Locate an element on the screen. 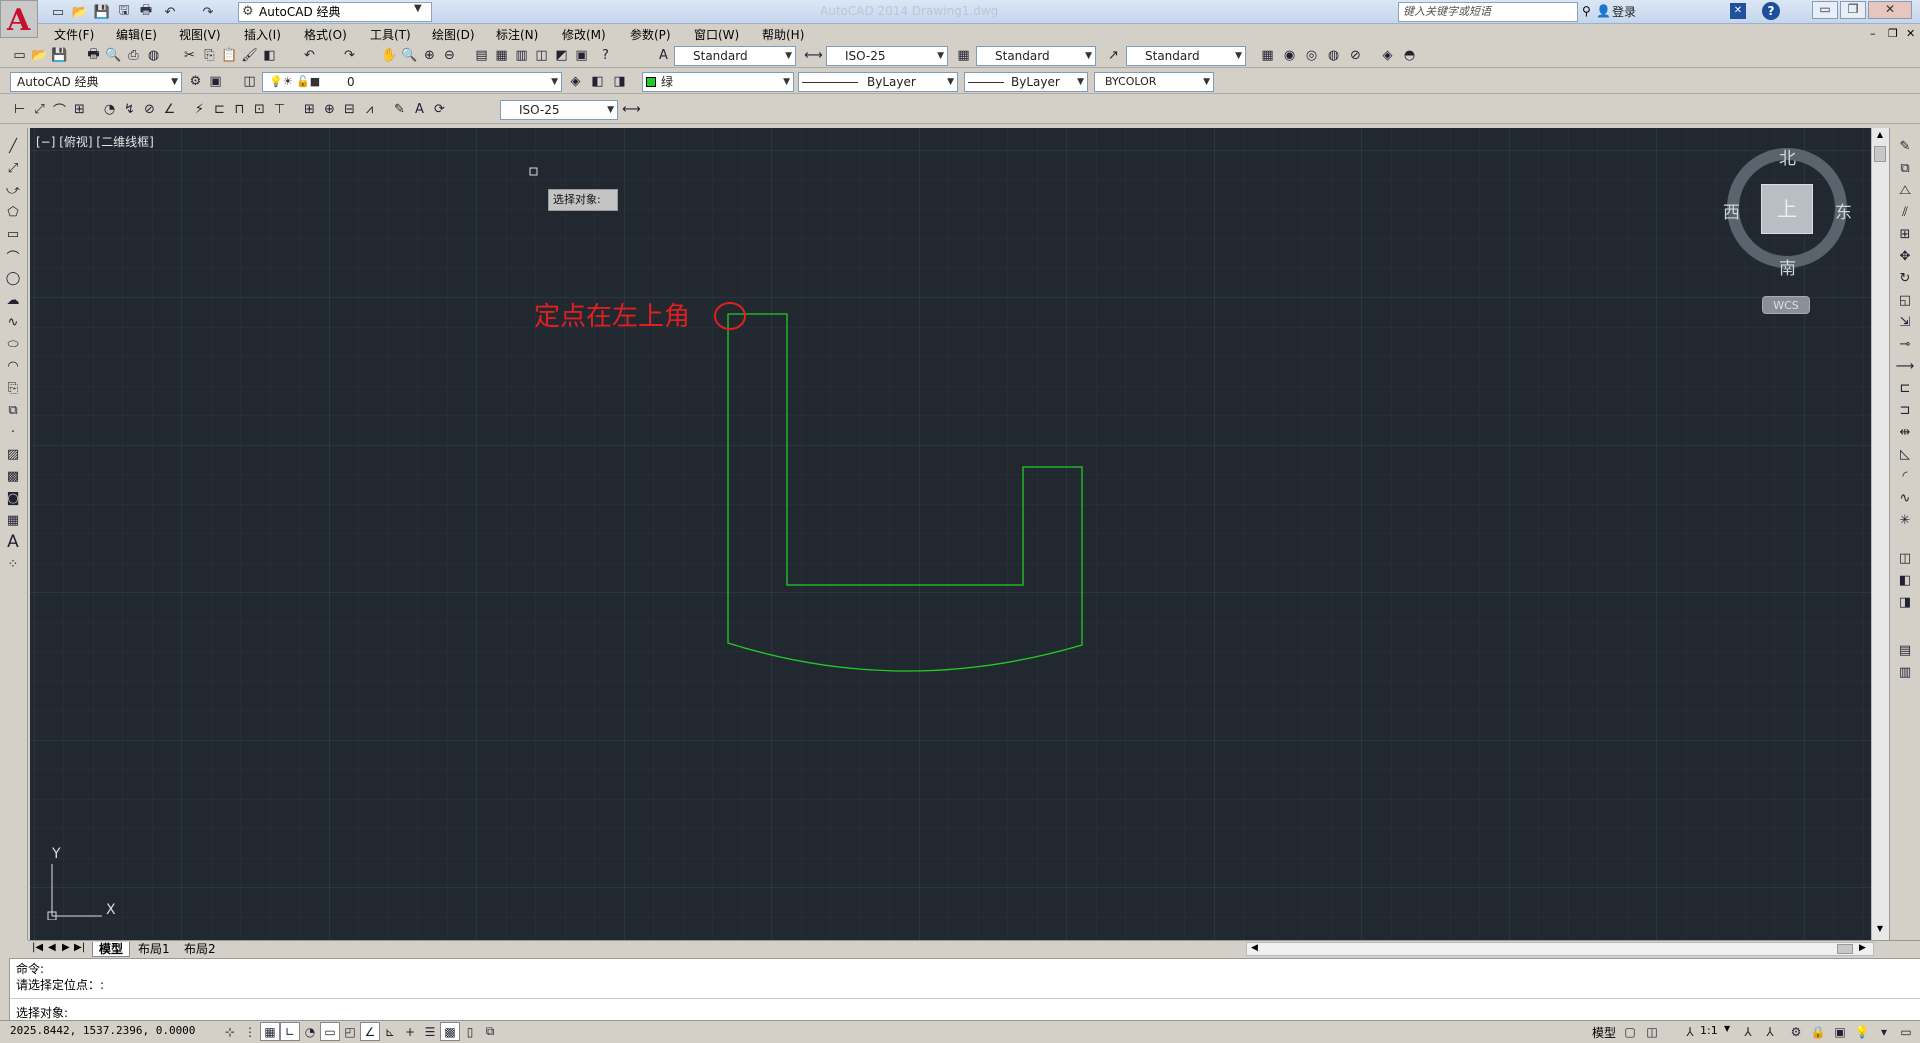  save-as-icon: 🖫 is located at coordinates (124, 12).